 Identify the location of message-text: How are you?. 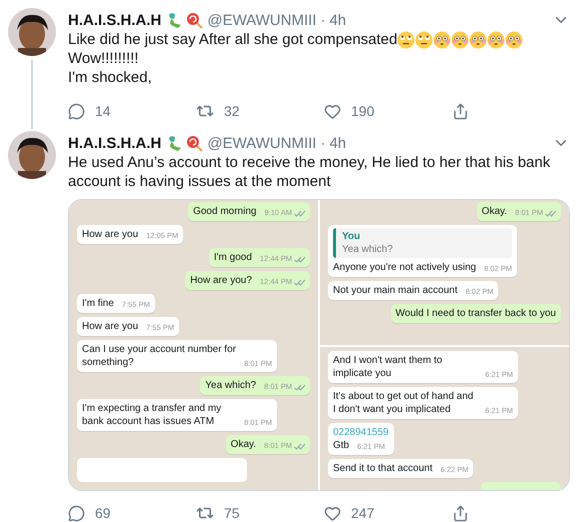
(221, 280).